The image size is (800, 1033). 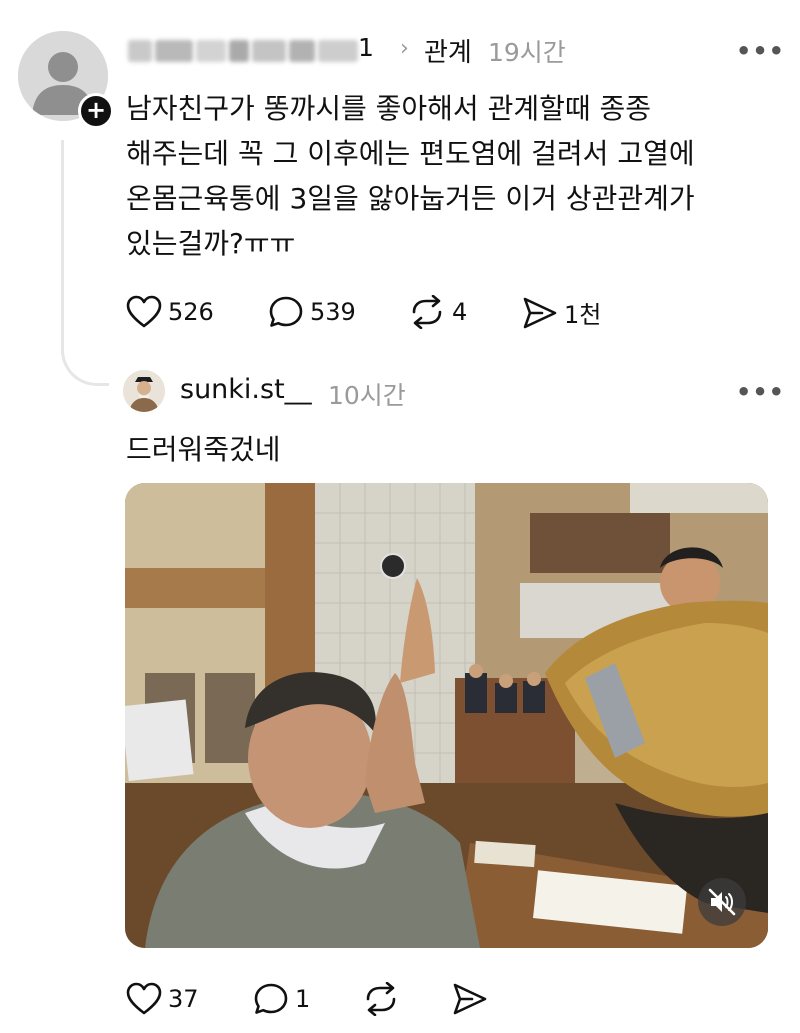 I want to click on mute-toggle-button, so click(x=722, y=902).